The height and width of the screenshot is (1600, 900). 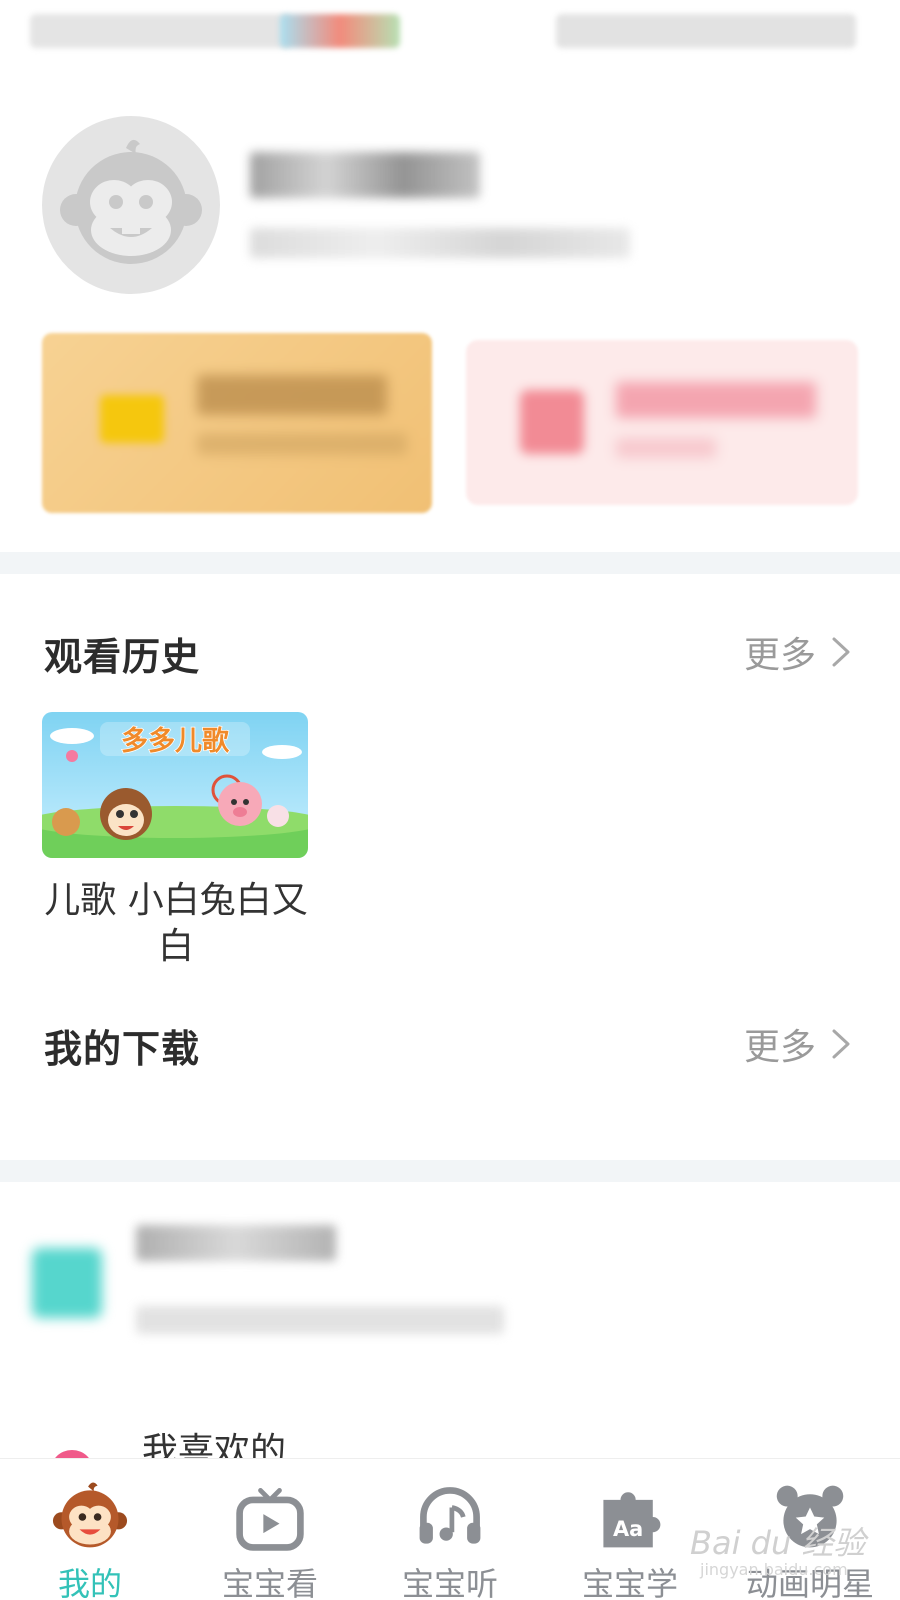 I want to click on vip-subtitle-redacted, so click(x=302, y=444).